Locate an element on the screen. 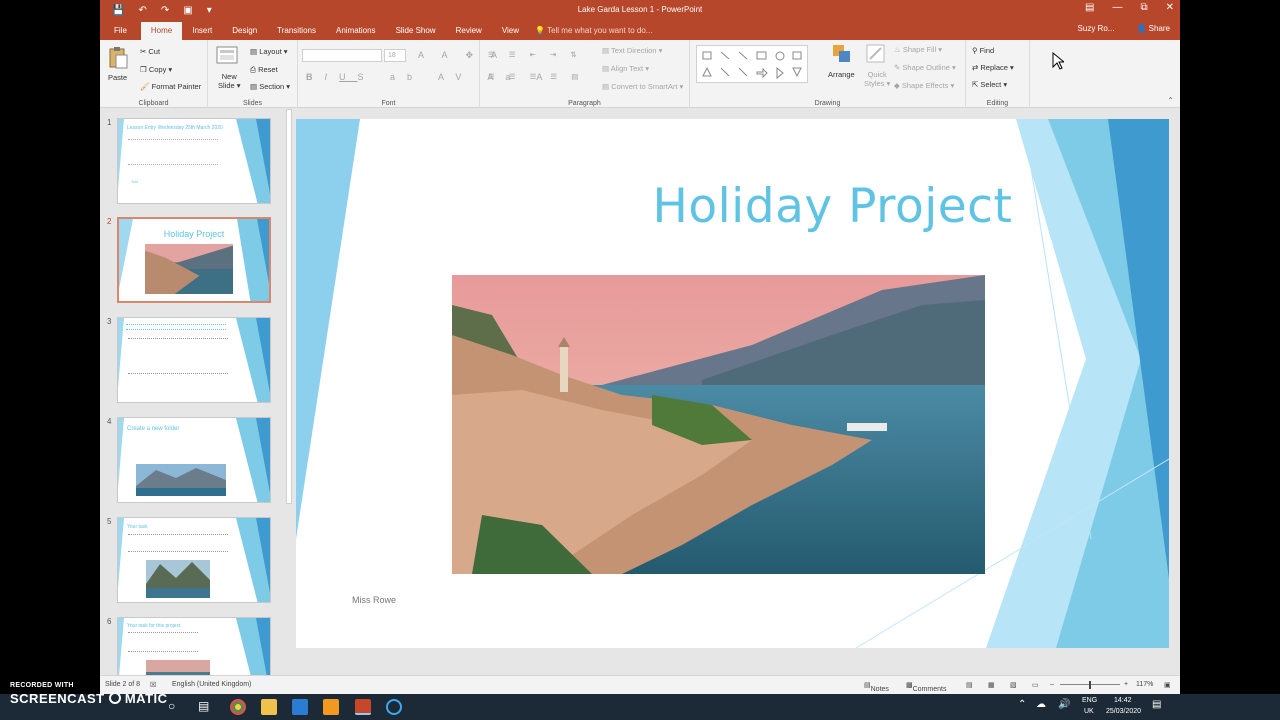 The height and width of the screenshot is (720, 1280). smartart-icon: ▤ is located at coordinates (606, 86).